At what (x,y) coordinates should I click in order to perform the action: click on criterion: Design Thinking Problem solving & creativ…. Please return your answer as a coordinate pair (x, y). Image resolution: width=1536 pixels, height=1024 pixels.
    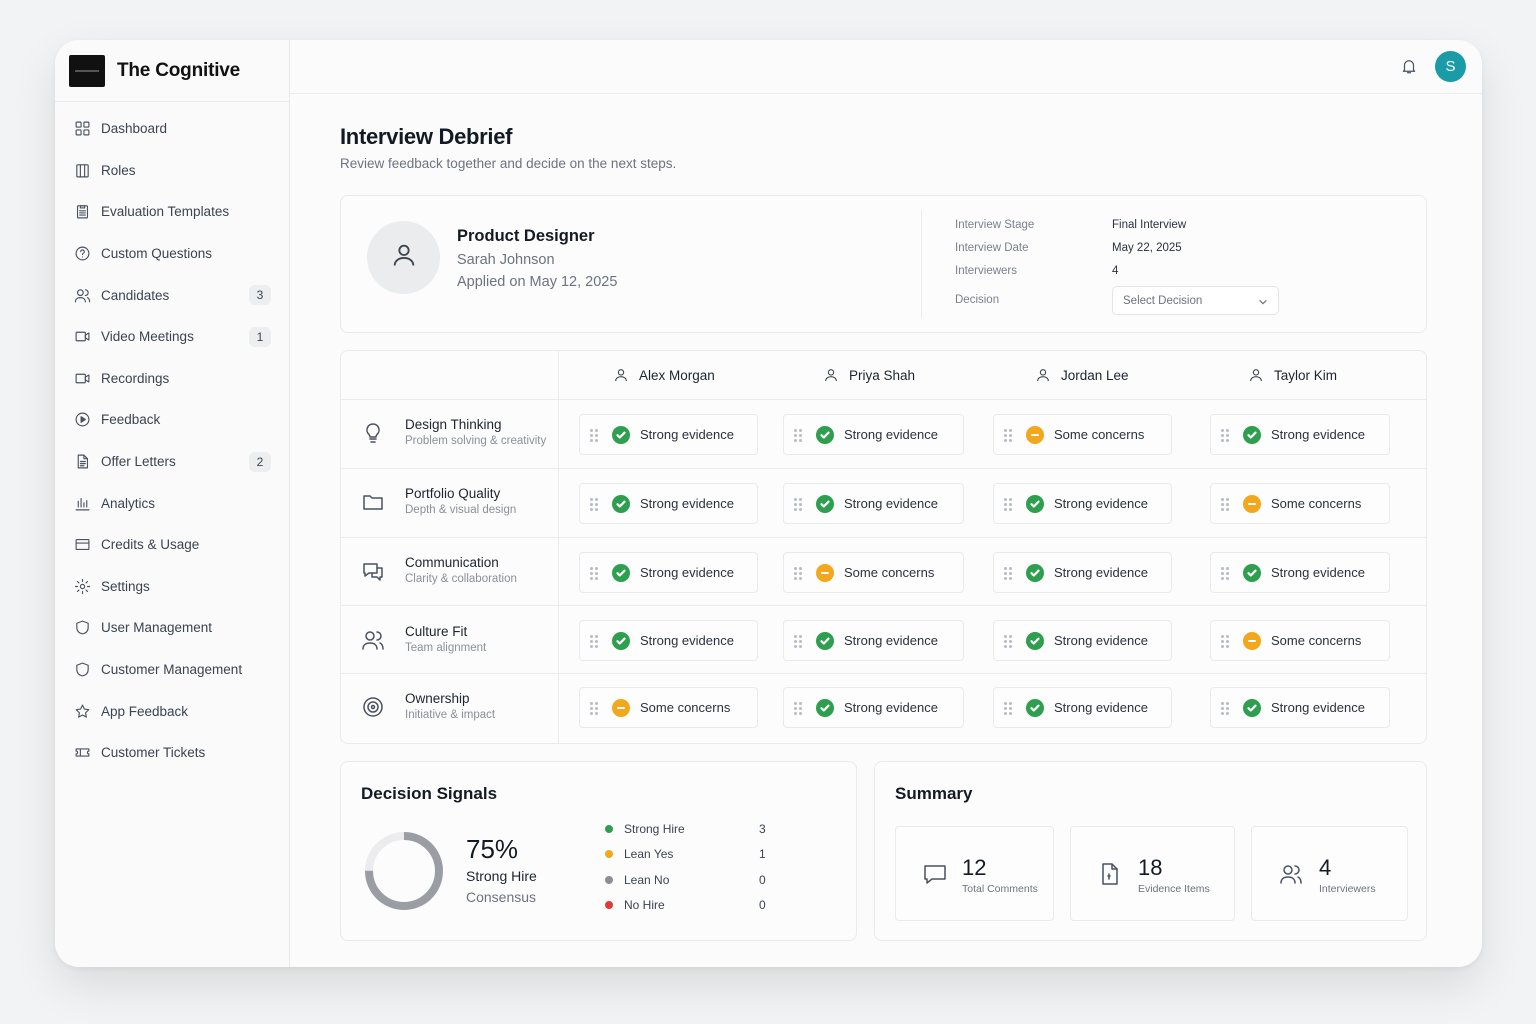
    Looking at the image, I should click on (452, 432).